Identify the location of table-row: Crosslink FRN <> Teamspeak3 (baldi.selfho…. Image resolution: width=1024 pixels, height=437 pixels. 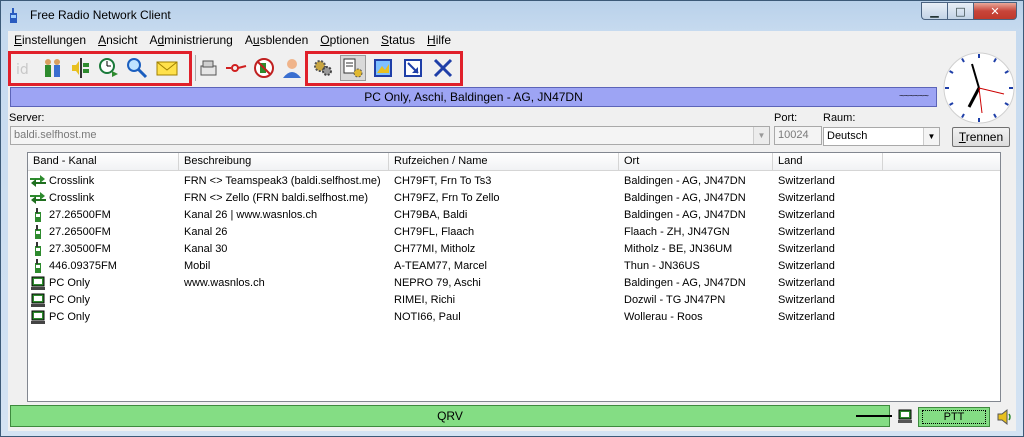
(514, 180).